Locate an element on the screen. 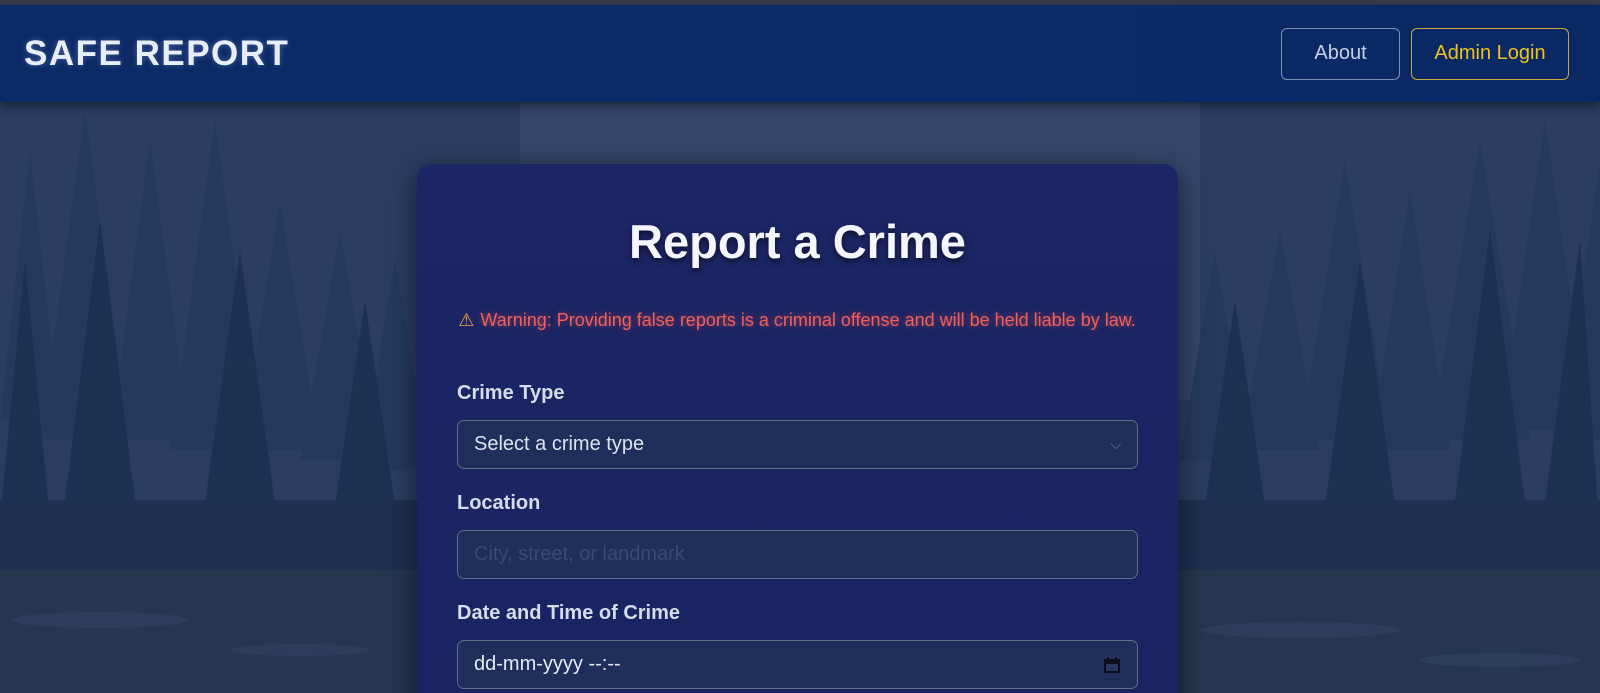  crime-type-selected-value: Select a crime type is located at coordinates (559, 444).